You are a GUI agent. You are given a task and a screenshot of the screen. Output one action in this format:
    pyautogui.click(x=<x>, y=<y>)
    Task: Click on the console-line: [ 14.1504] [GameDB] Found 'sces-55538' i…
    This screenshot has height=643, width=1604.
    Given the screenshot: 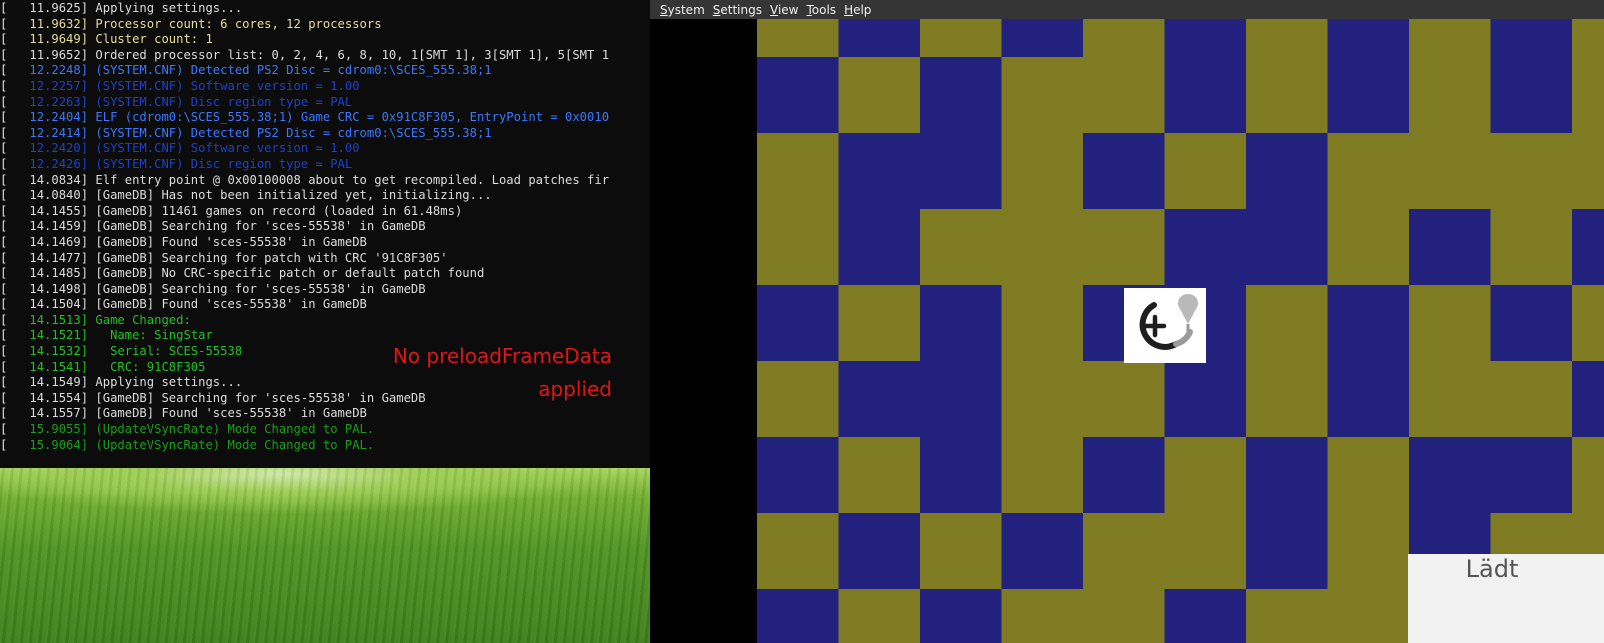 What is the action you would take?
    pyautogui.click(x=325, y=305)
    